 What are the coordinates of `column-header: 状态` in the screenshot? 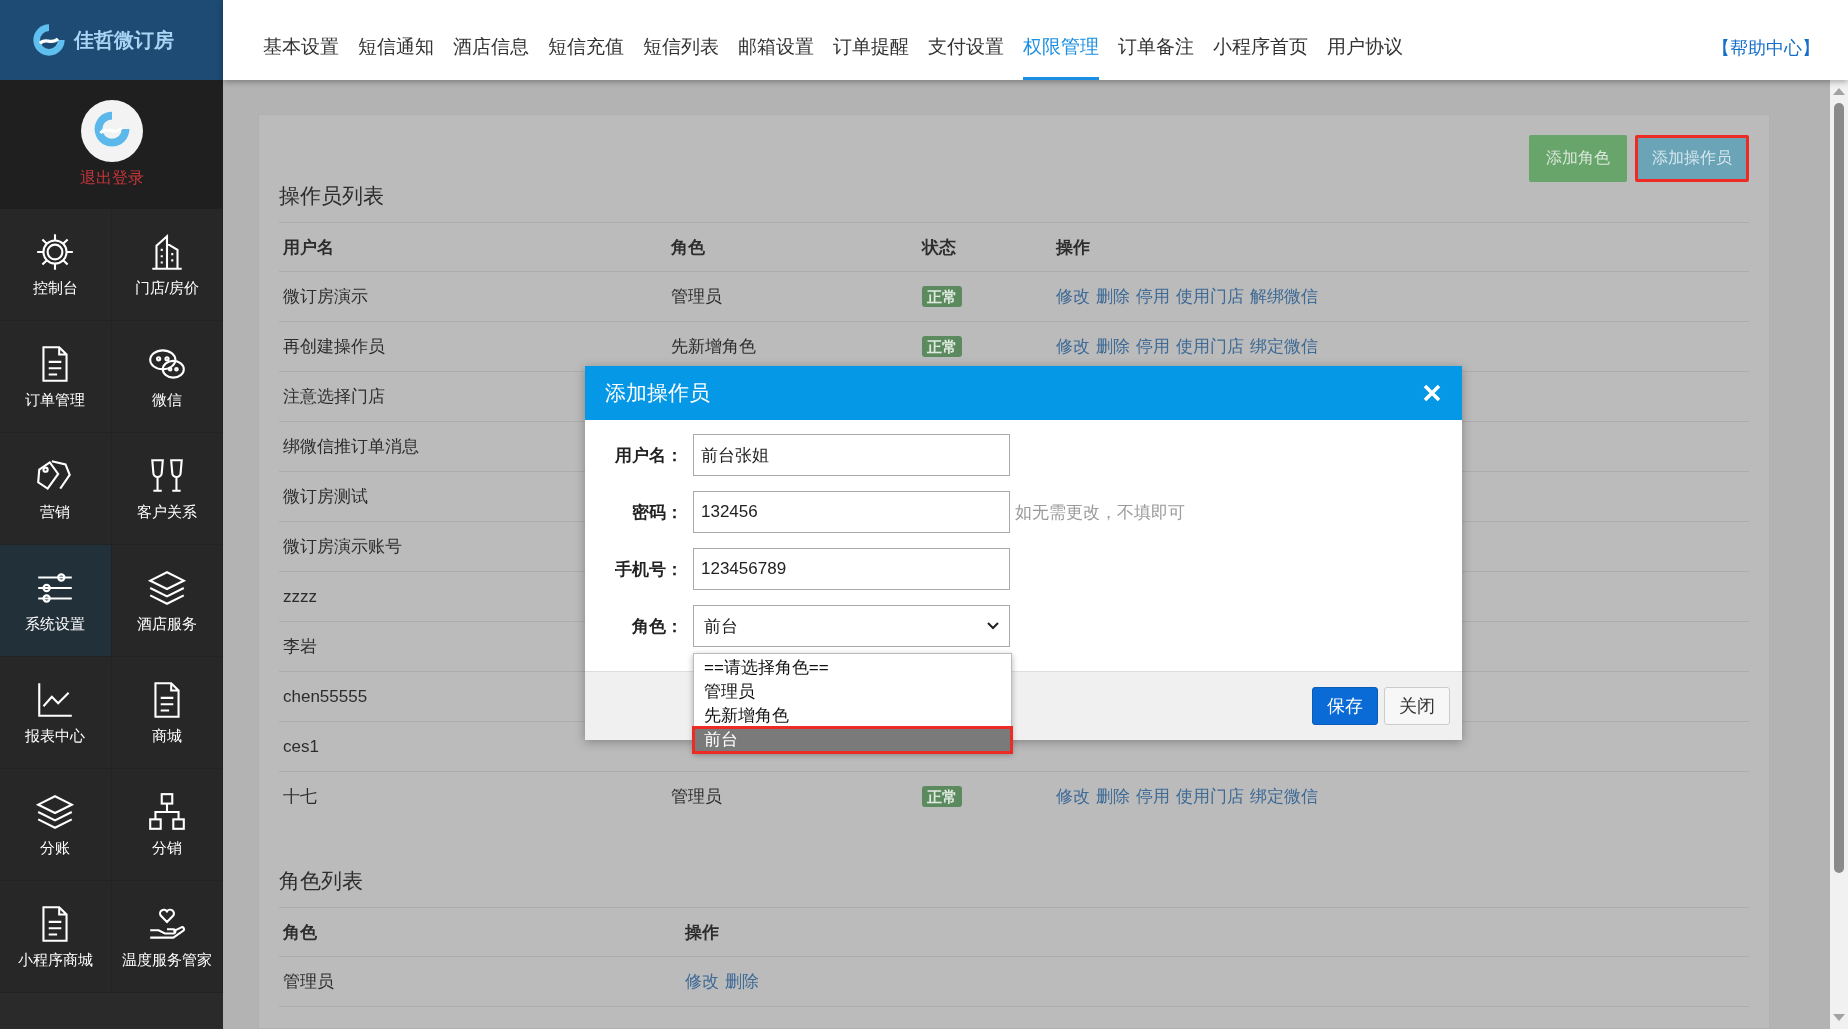 It's located at (938, 247).